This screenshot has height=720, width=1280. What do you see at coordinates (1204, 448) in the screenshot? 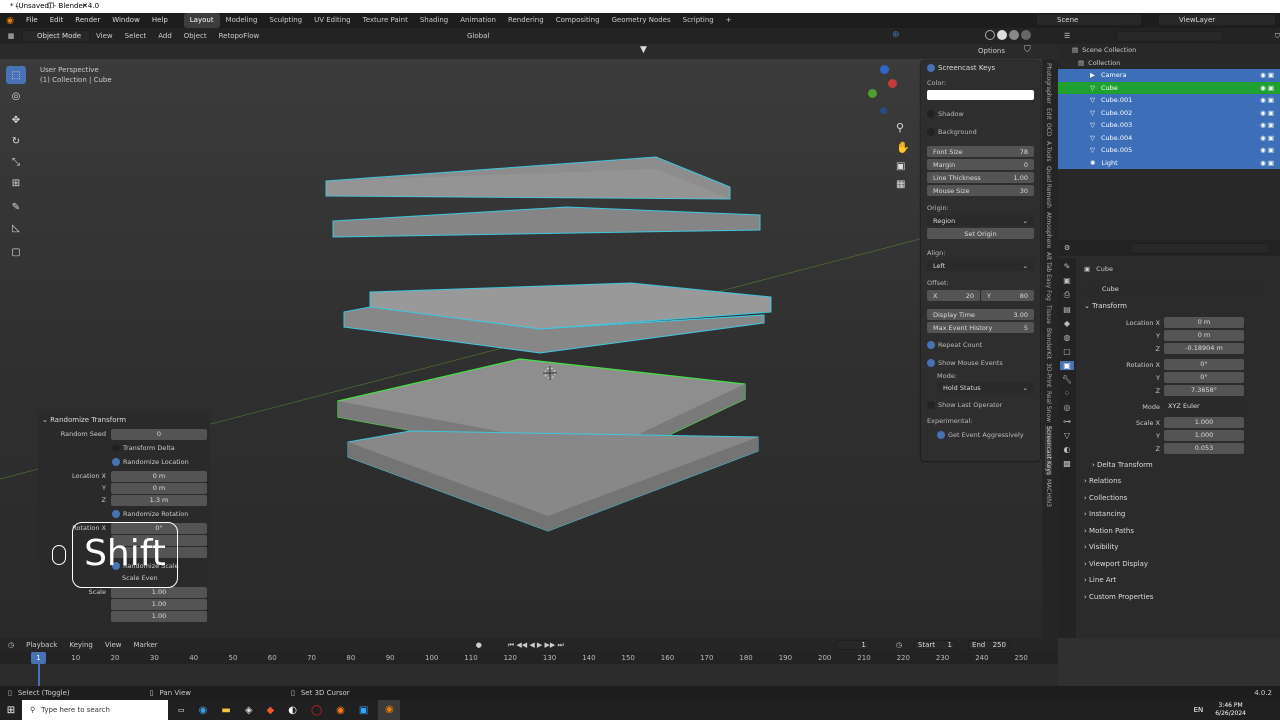
I see `scale-z-field: 0.053` at bounding box center [1204, 448].